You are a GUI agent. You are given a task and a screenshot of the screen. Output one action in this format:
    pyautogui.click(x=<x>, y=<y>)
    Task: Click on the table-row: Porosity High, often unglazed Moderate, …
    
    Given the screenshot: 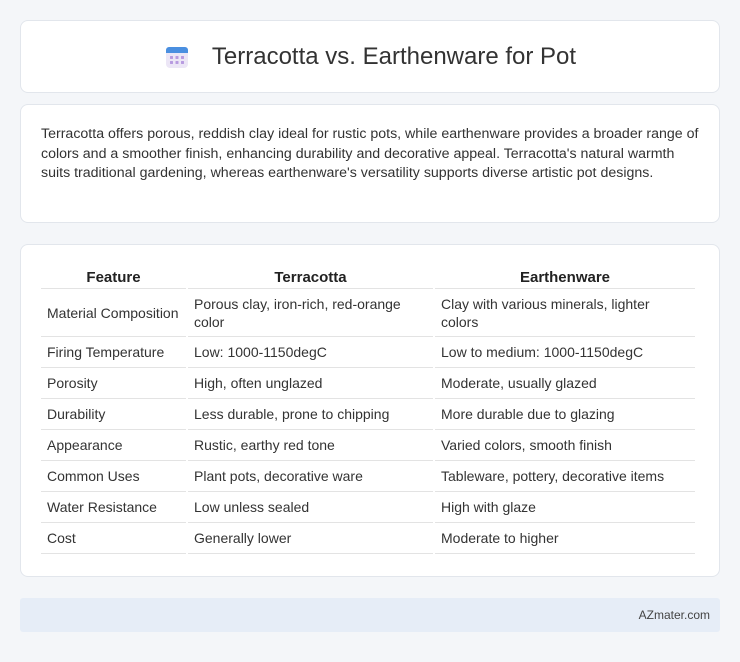 What is the action you would take?
    pyautogui.click(x=368, y=383)
    